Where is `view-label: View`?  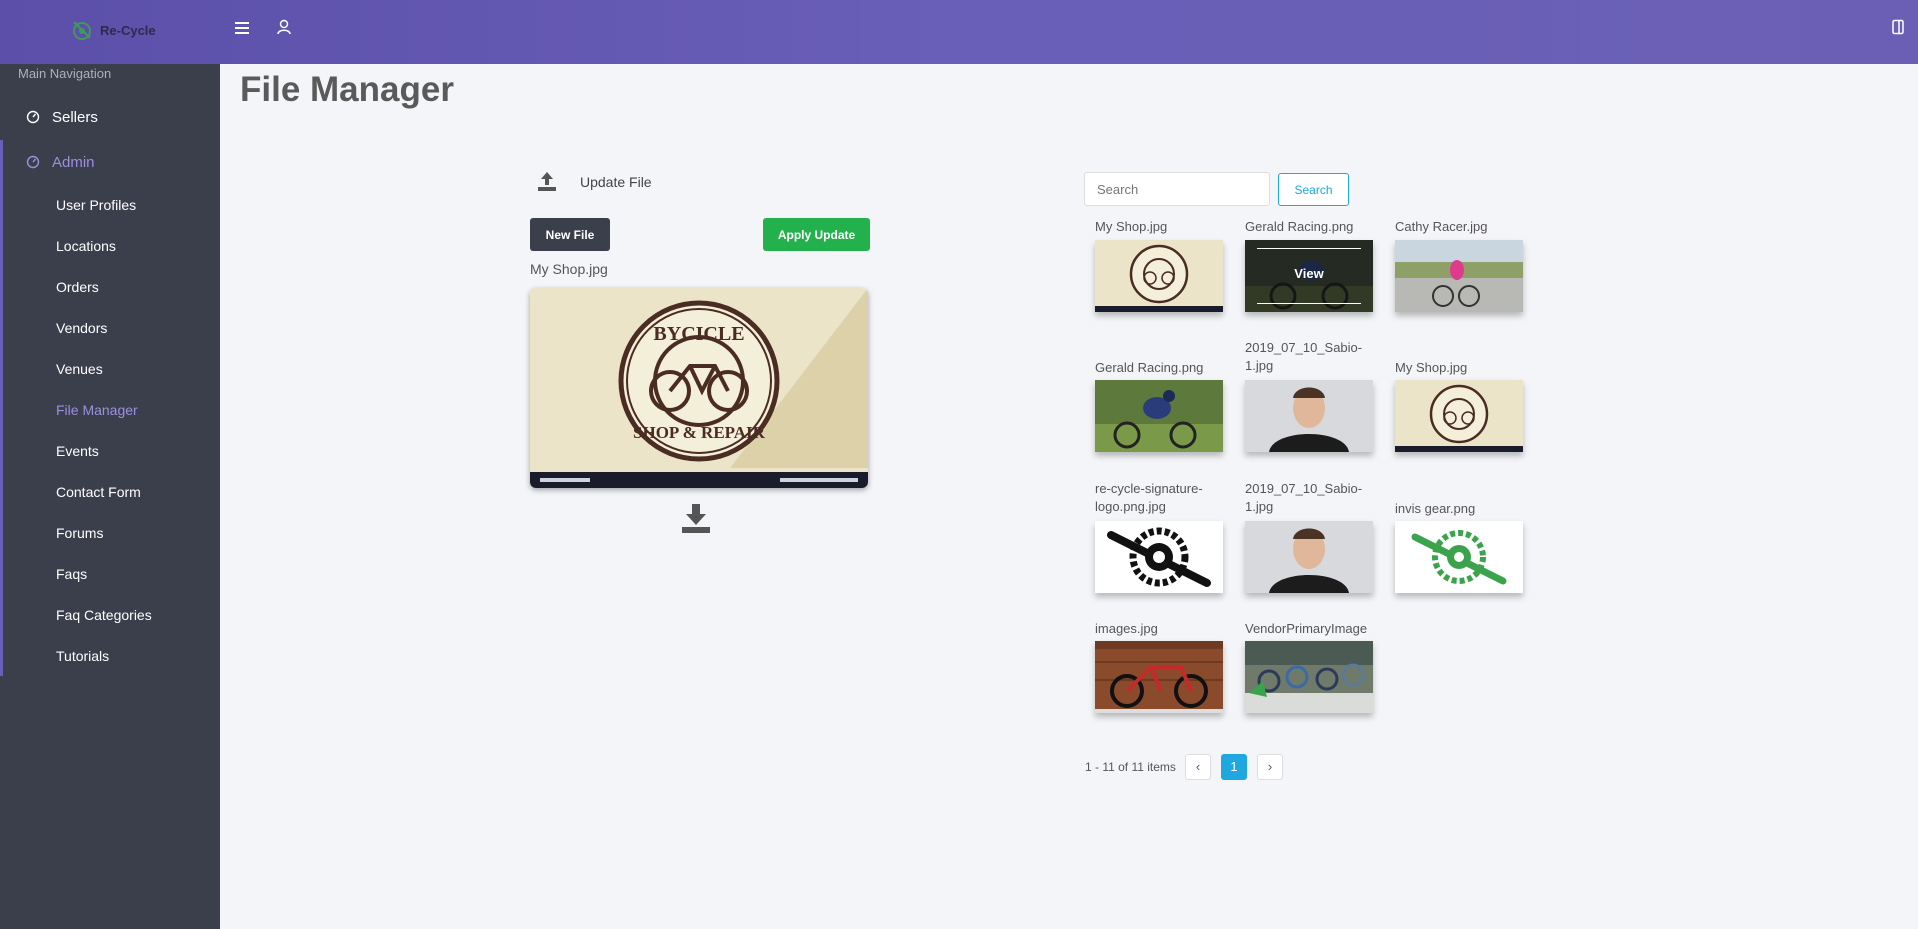 view-label: View is located at coordinates (1309, 273).